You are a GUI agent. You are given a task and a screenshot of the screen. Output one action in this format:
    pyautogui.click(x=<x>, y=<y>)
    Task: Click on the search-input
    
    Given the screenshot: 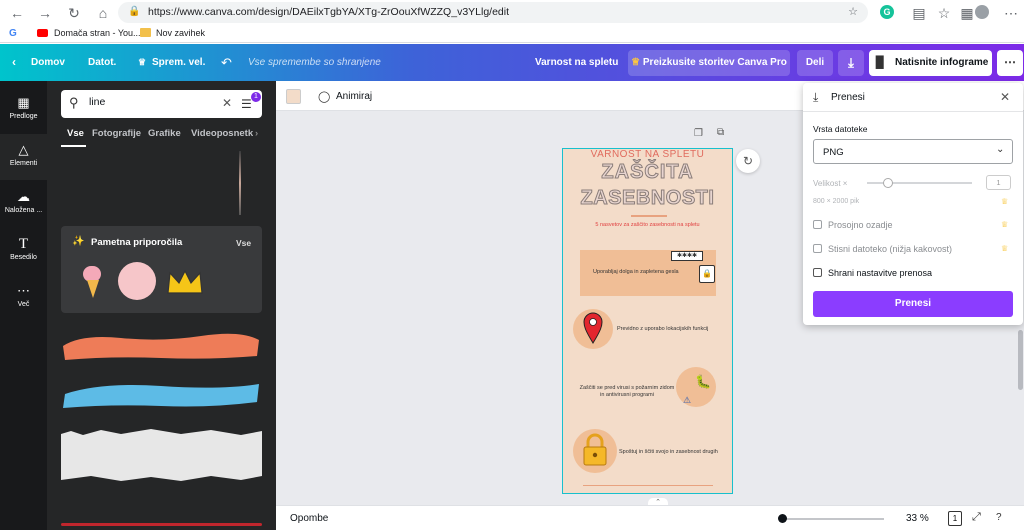 What is the action you would take?
    pyautogui.click(x=149, y=102)
    